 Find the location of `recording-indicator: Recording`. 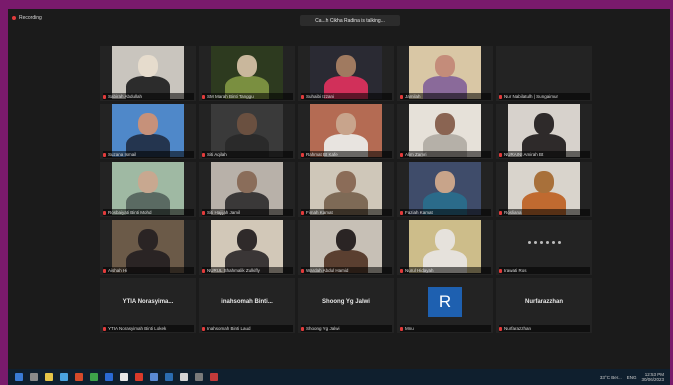

recording-indicator: Recording is located at coordinates (27, 18).